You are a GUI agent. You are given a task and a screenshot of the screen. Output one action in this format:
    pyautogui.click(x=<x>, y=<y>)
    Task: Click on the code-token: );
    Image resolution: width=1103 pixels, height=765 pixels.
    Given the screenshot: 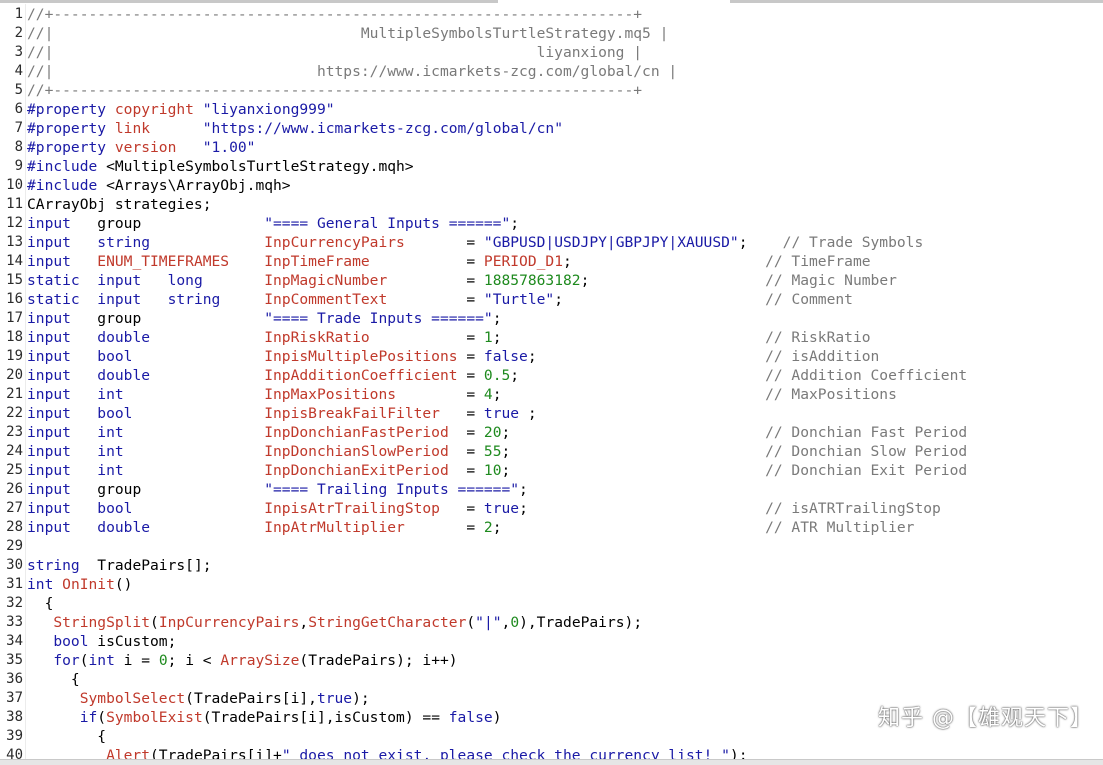 What is the action you would take?
    pyautogui.click(x=361, y=698)
    